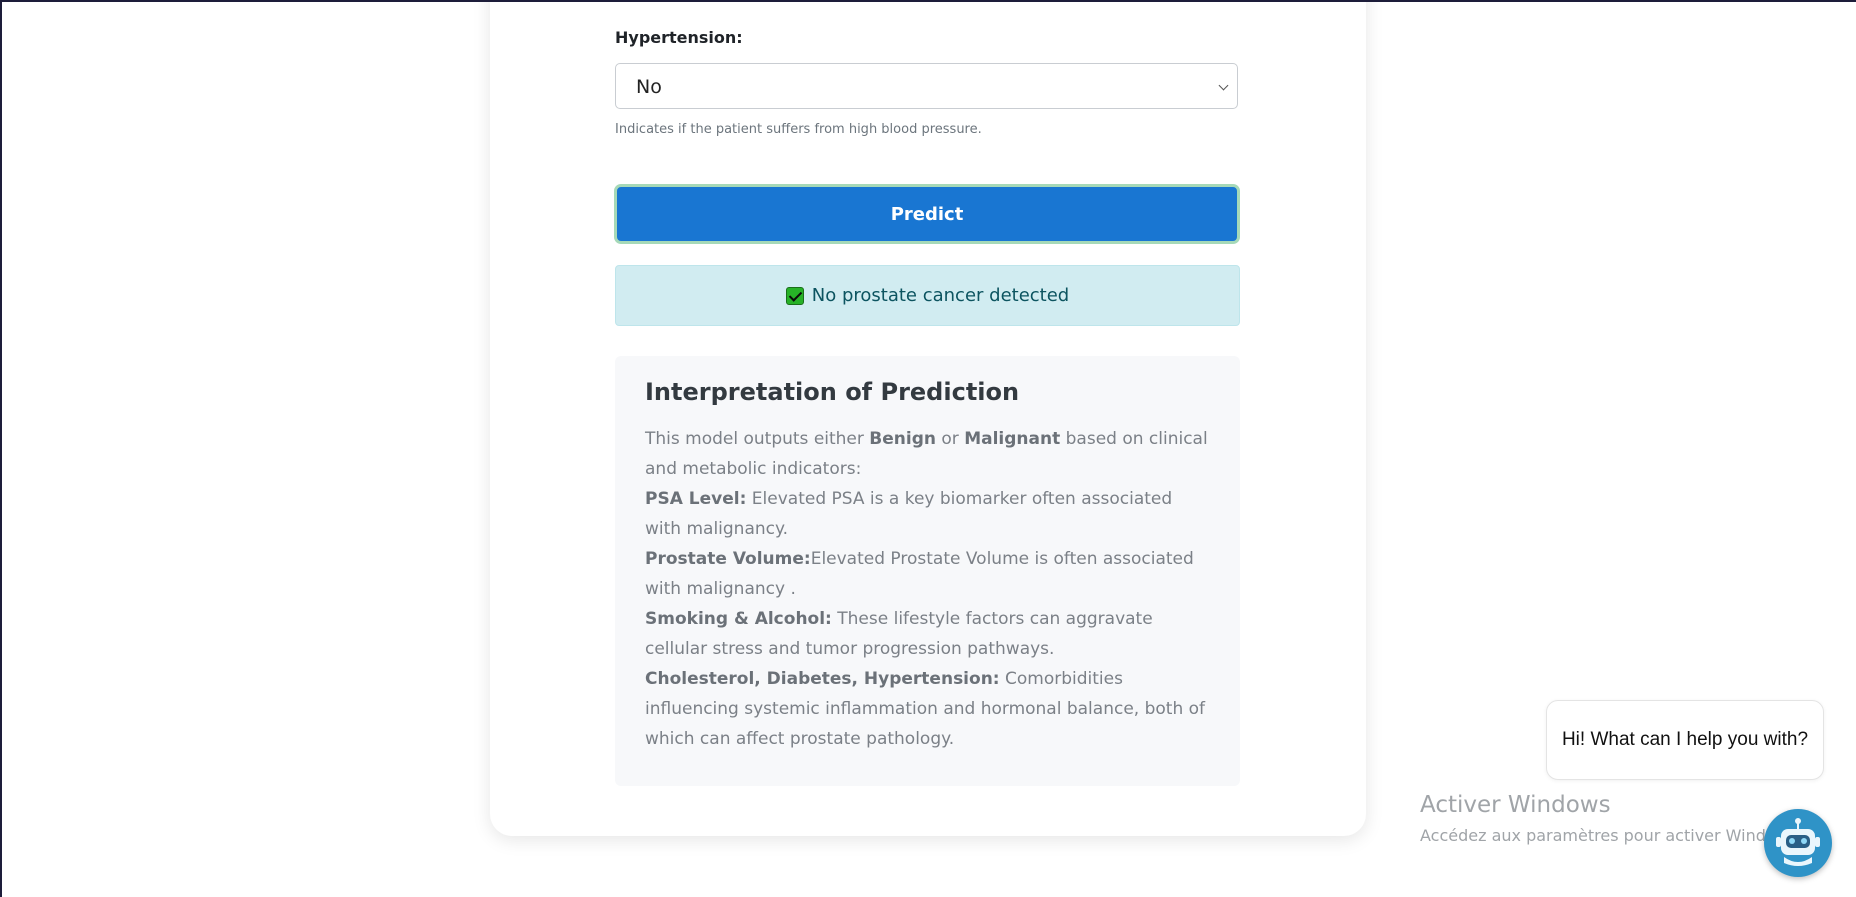 This screenshot has height=897, width=1856. What do you see at coordinates (794, 295) in the screenshot?
I see `check-box-icon` at bounding box center [794, 295].